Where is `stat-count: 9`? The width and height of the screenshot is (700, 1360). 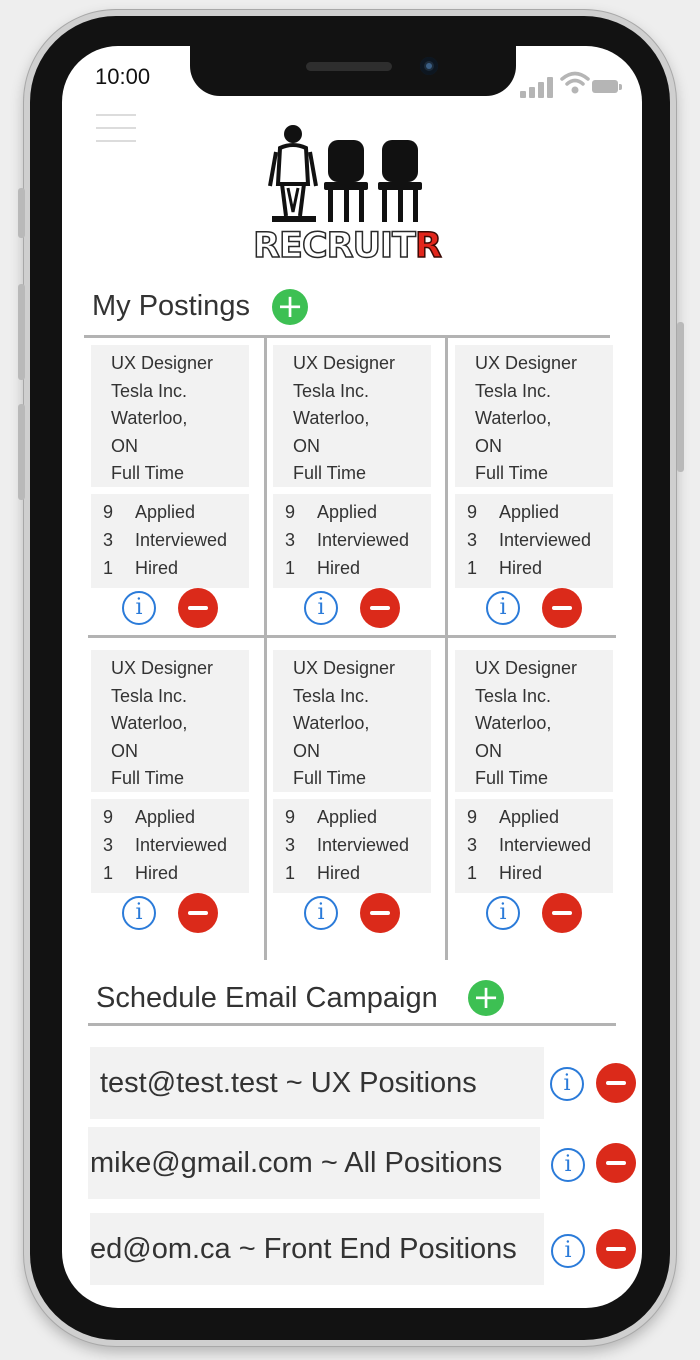 stat-count: 9 is located at coordinates (472, 817).